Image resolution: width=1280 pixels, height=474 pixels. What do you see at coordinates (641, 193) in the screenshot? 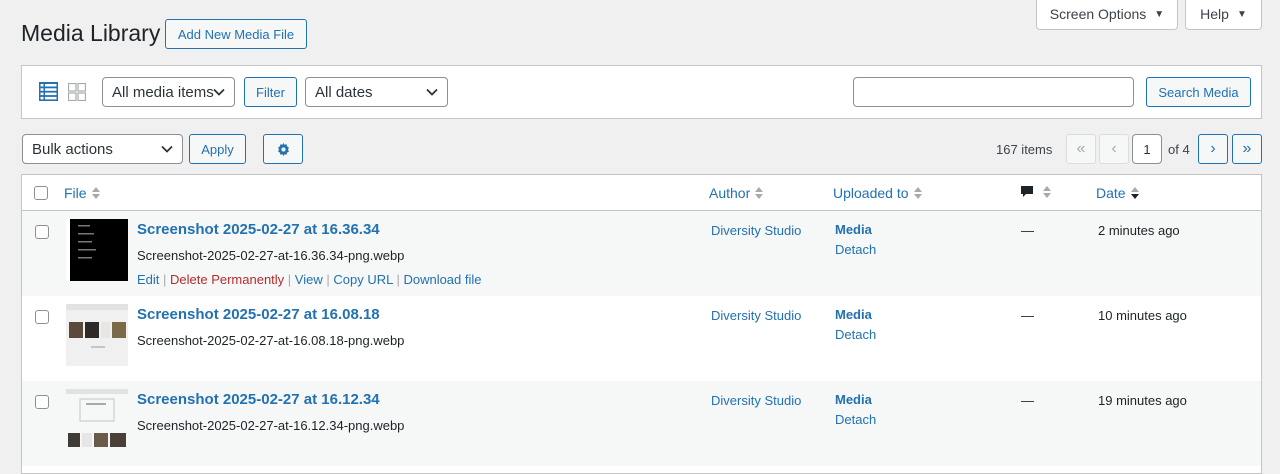
I see `table-header: File Author Uploaded to Date` at bounding box center [641, 193].